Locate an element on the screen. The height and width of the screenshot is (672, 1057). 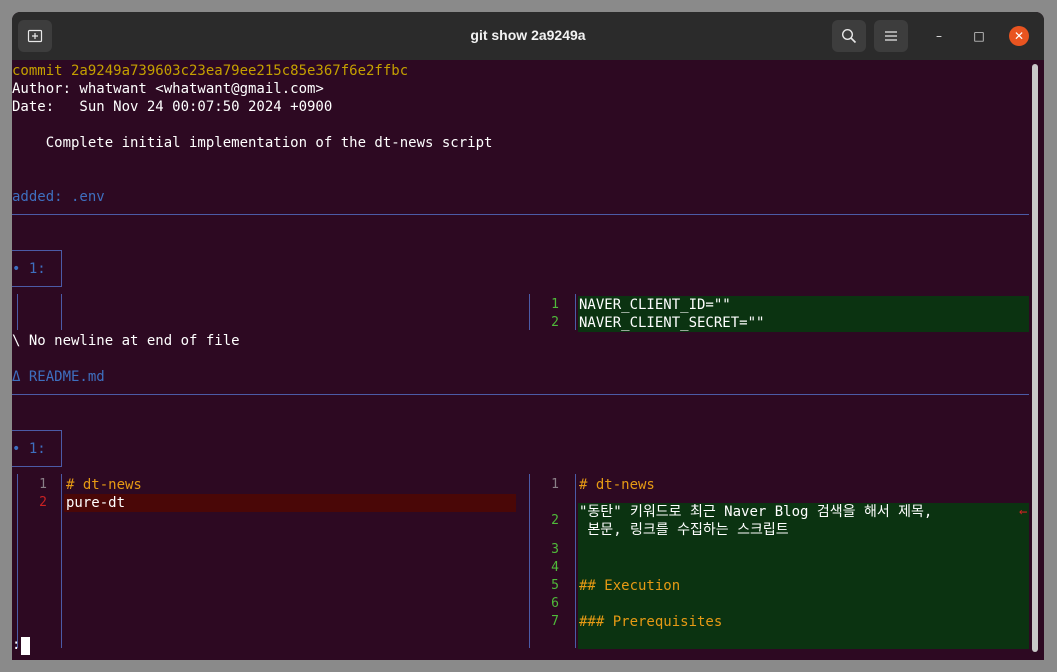
scrollbar-thumb is located at coordinates (1035, 358).